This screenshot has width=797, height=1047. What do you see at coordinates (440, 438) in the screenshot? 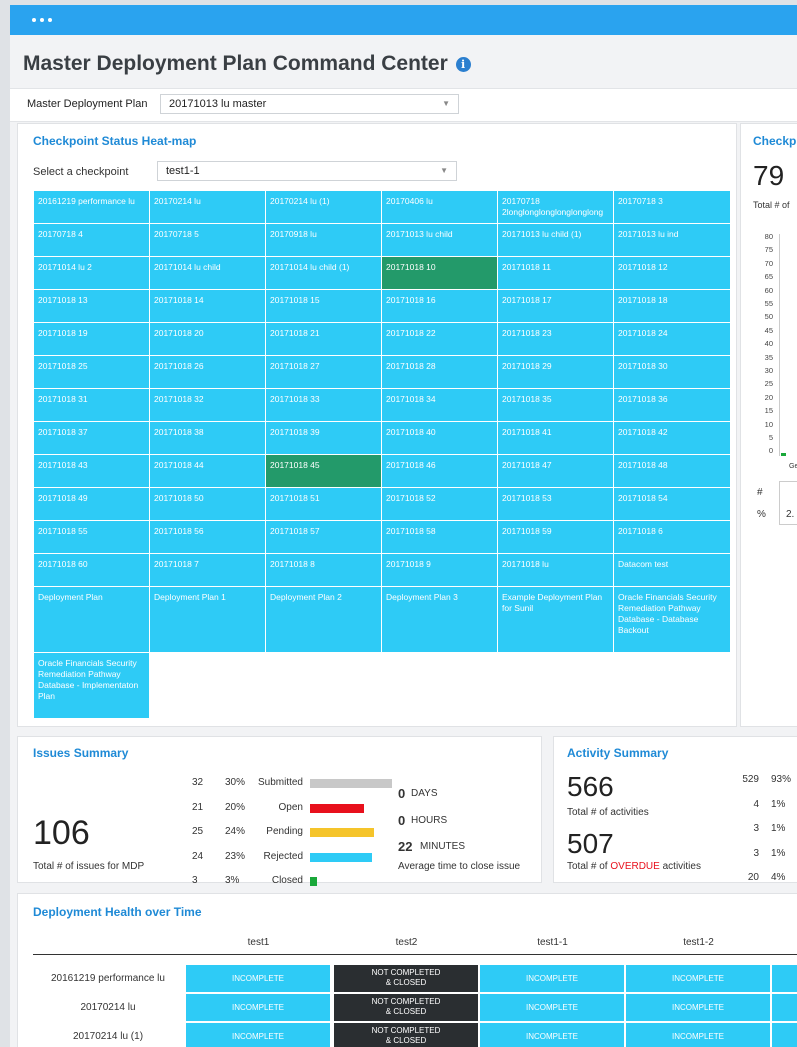
I see `heatmap-cell: 20171018 40` at bounding box center [440, 438].